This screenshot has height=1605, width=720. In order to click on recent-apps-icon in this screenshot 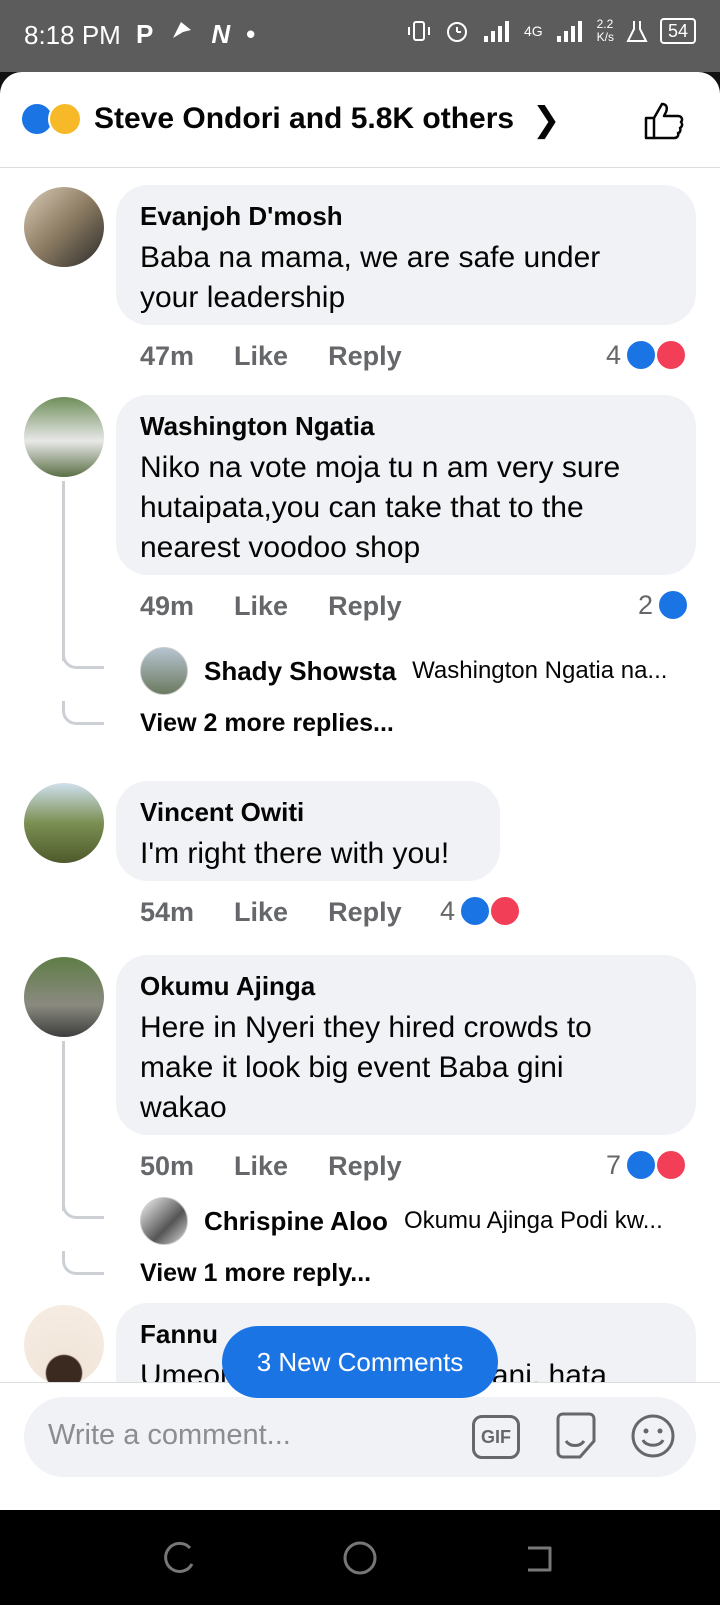, I will do `click(180, 1558)`.